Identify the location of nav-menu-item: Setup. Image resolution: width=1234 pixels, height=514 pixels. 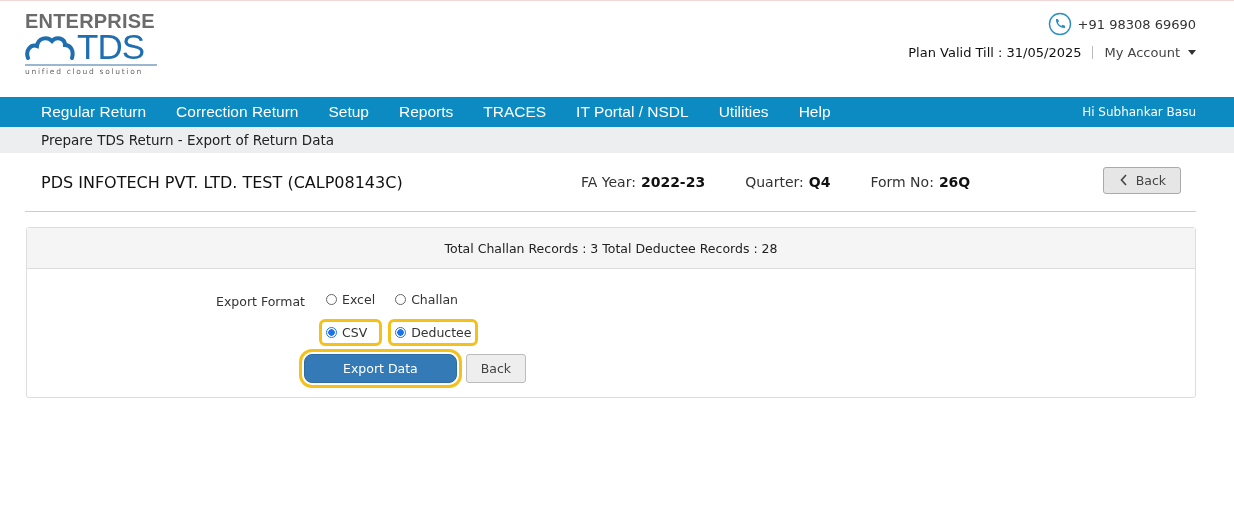
(348, 112).